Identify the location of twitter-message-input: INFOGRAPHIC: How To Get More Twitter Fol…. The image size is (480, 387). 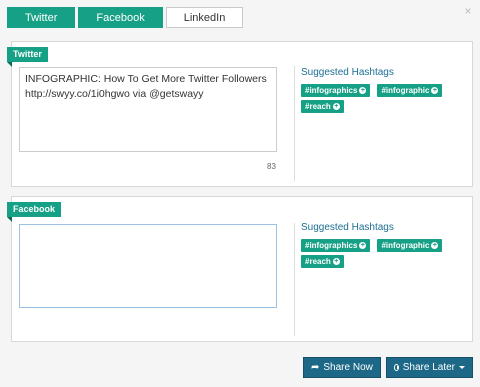
(148, 109).